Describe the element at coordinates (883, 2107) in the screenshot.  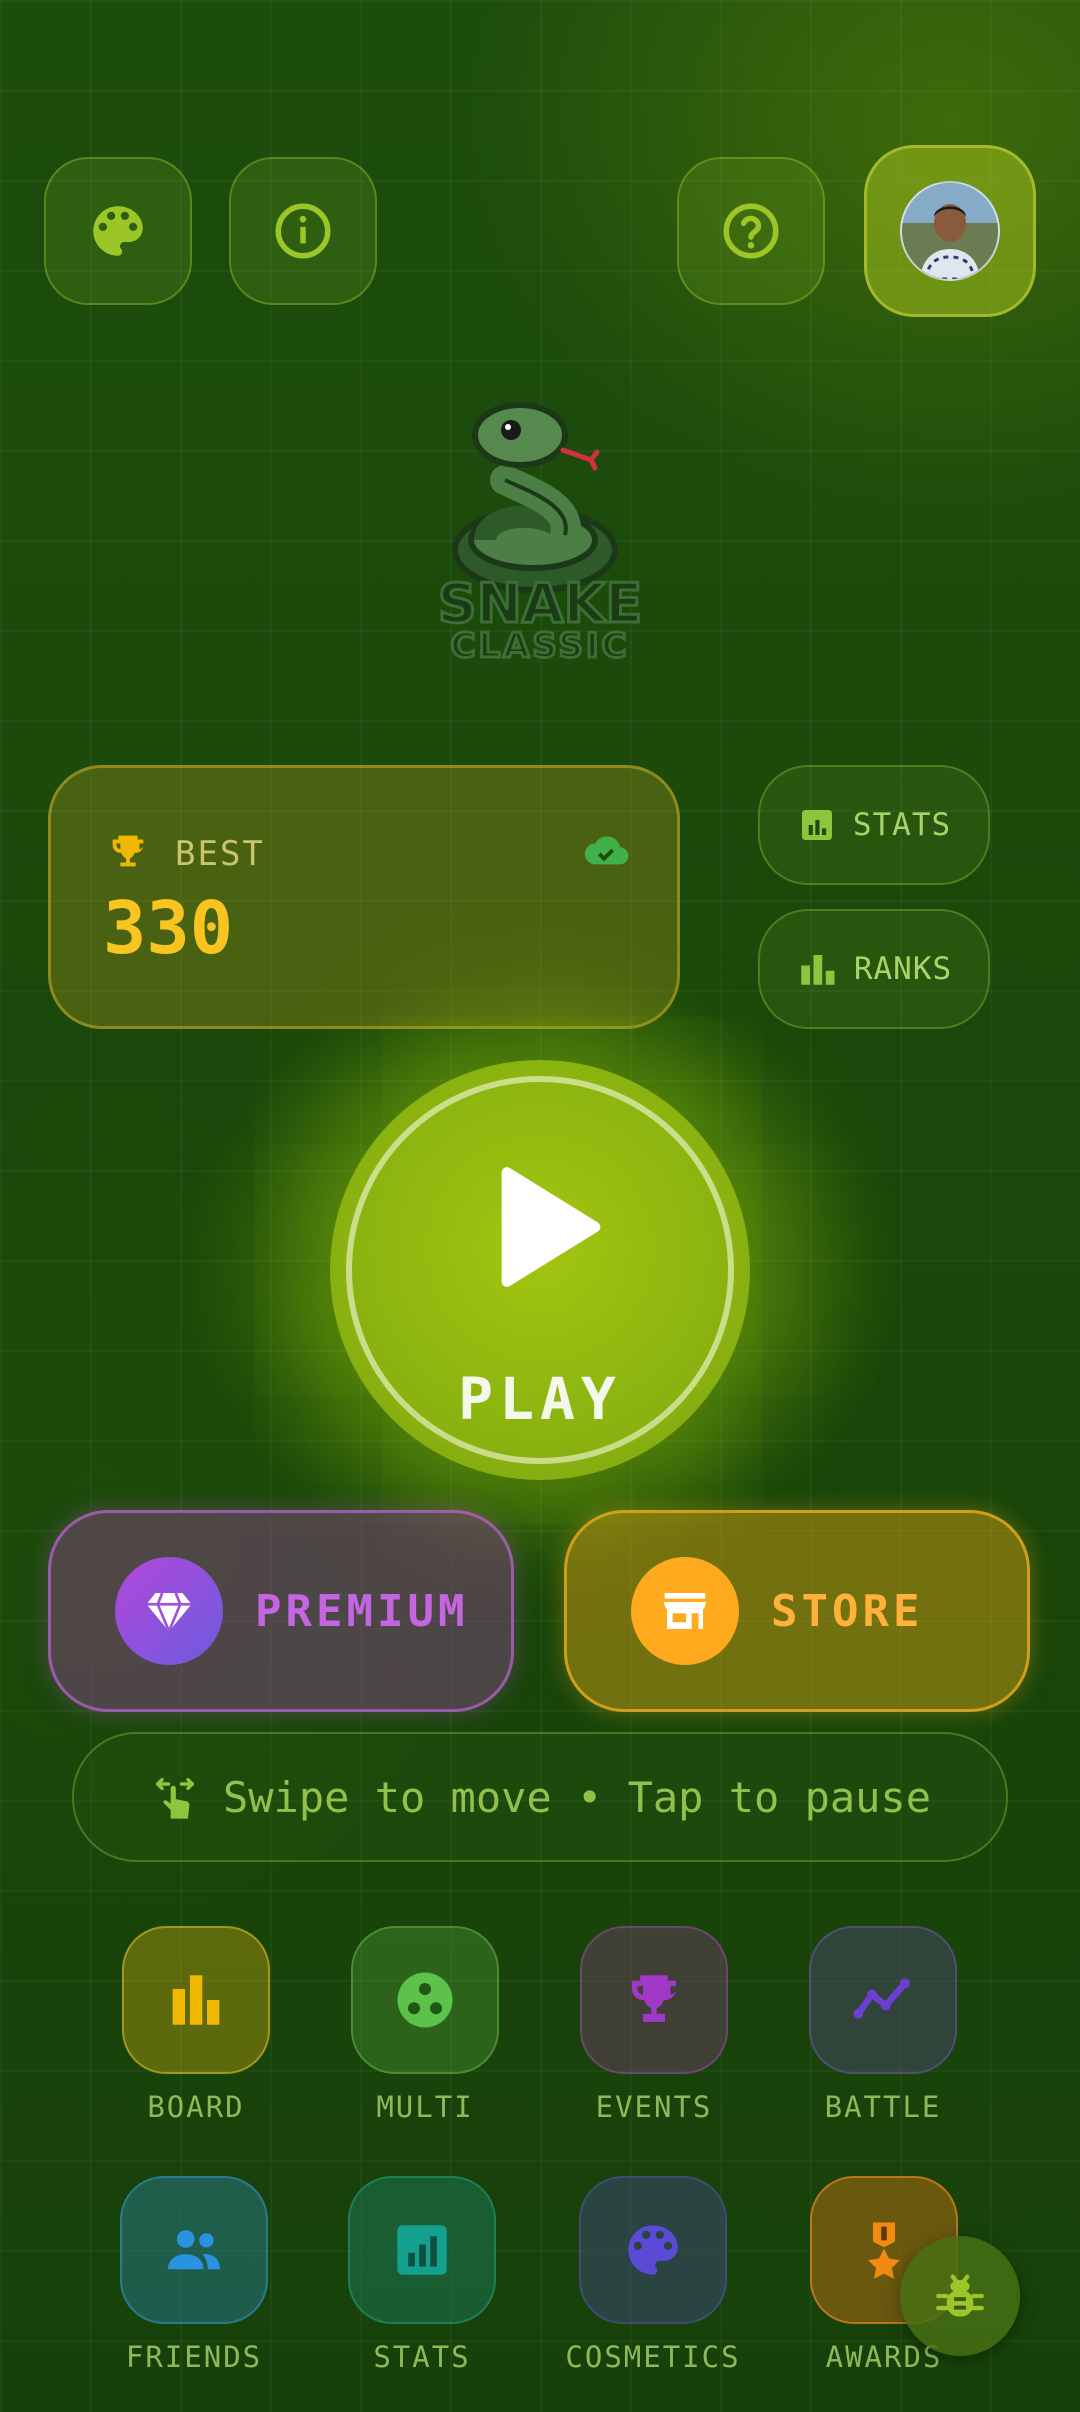
I see `battle-label: BATTLE` at that location.